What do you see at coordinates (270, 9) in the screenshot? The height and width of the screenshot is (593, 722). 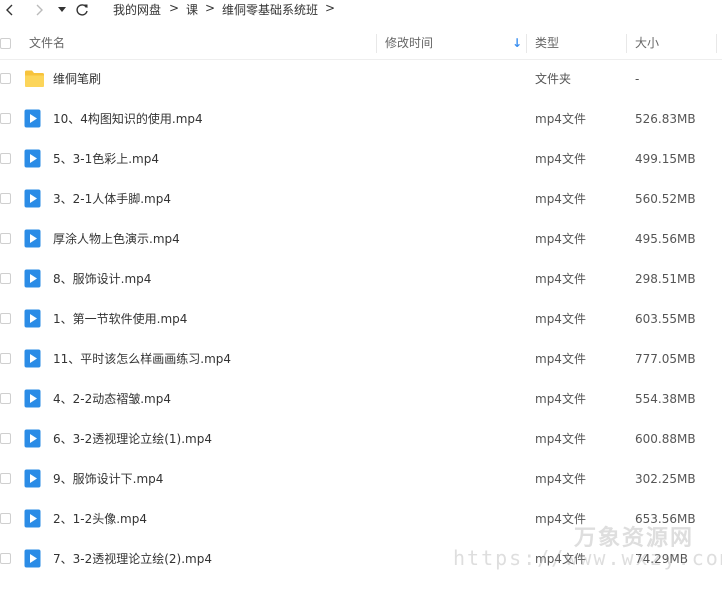 I see `breadcrumb-current-folder: 维侗零基础系统班` at bounding box center [270, 9].